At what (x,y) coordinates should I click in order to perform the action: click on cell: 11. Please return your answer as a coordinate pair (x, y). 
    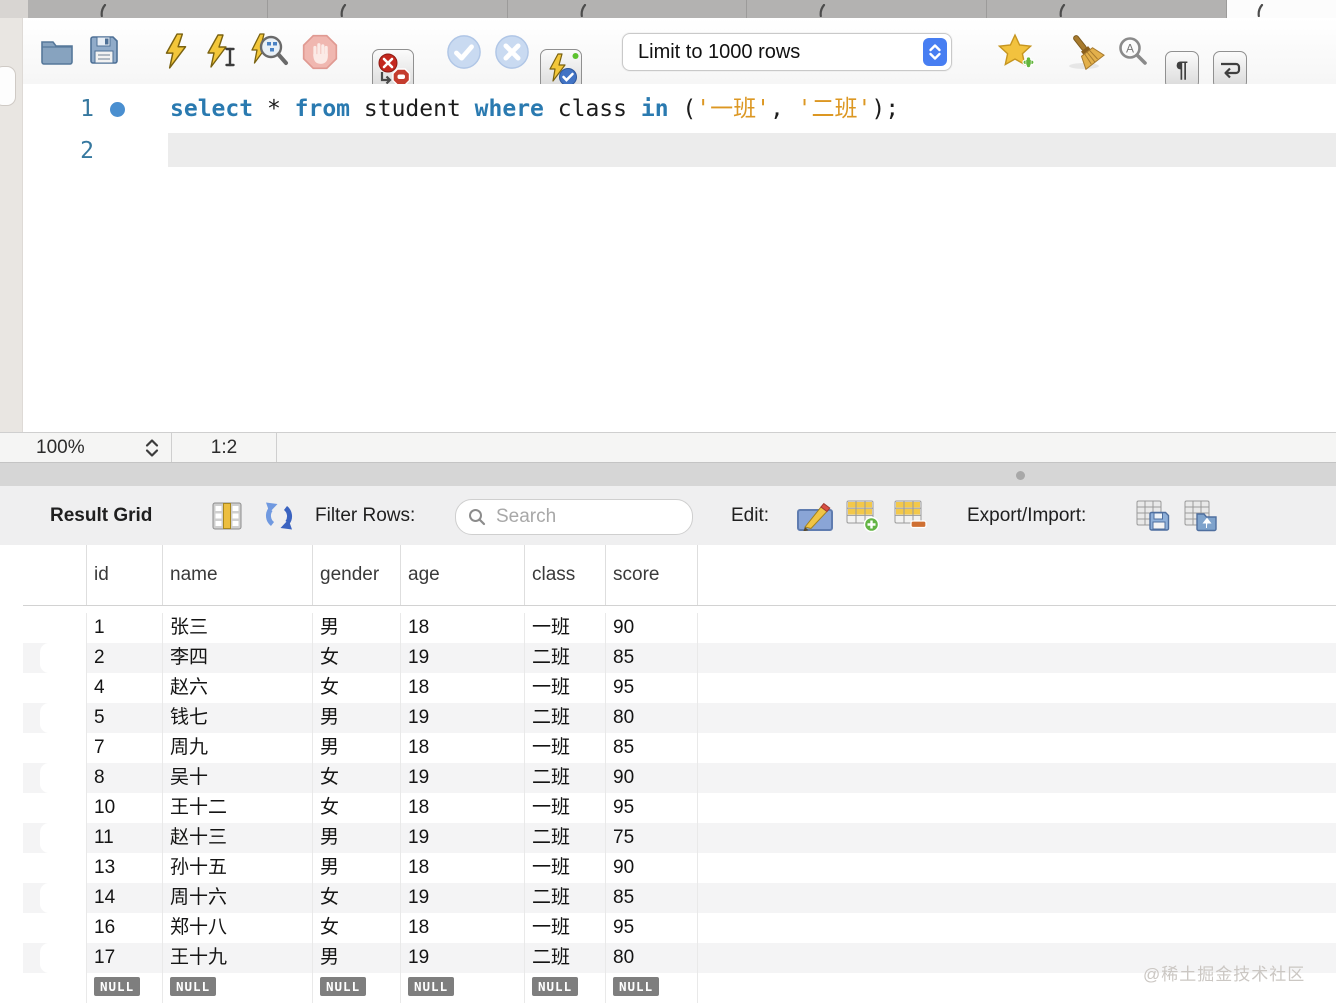
    Looking at the image, I should click on (125, 838).